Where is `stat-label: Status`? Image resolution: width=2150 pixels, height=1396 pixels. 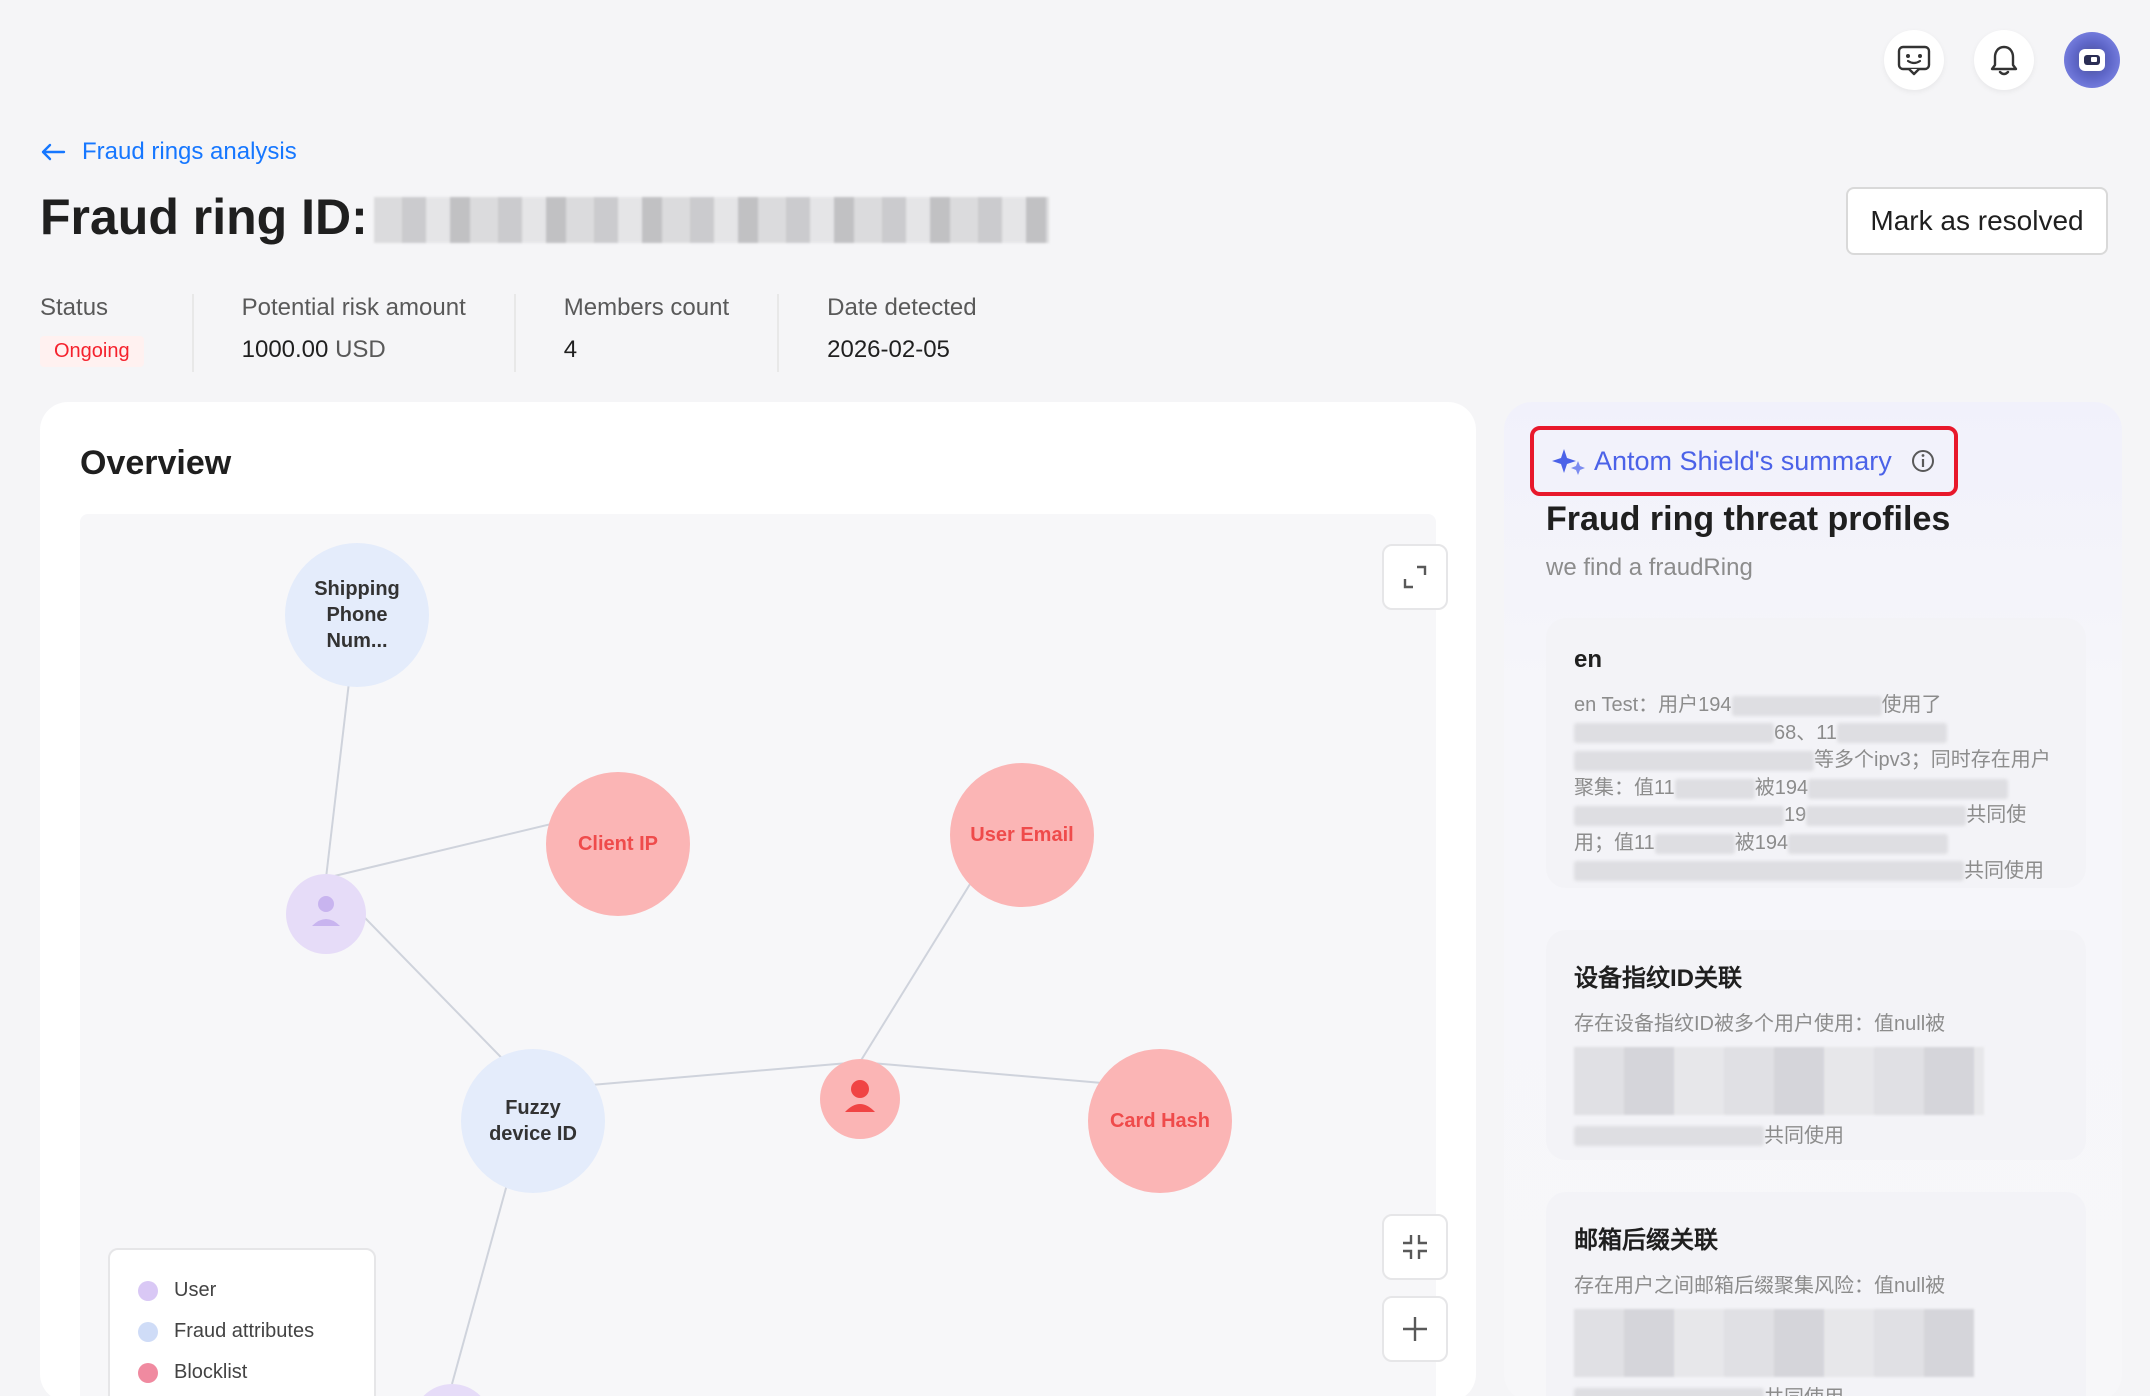 stat-label: Status is located at coordinates (74, 307).